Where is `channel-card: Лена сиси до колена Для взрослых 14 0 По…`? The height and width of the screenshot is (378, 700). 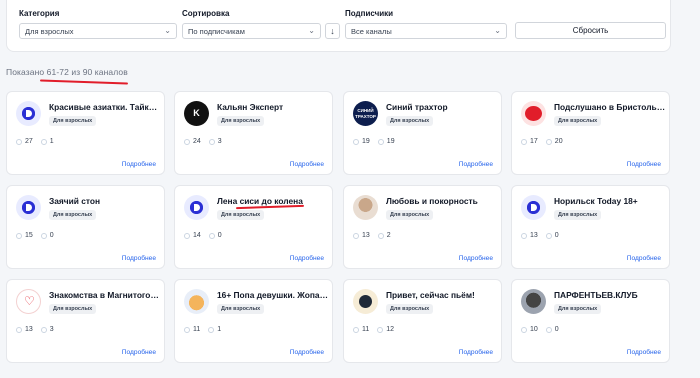 channel-card: Лена сиси до колена Для взрослых 14 0 По… is located at coordinates (253, 227).